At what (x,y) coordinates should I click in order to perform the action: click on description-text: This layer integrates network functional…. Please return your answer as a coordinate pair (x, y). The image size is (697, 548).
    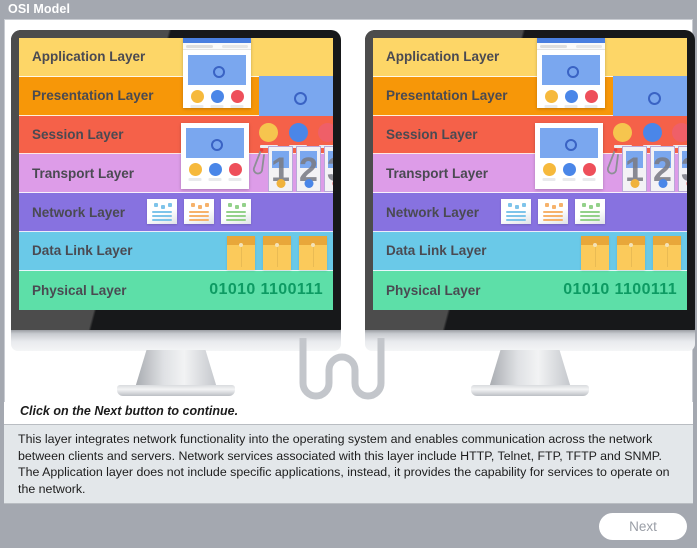
    Looking at the image, I should click on (344, 464).